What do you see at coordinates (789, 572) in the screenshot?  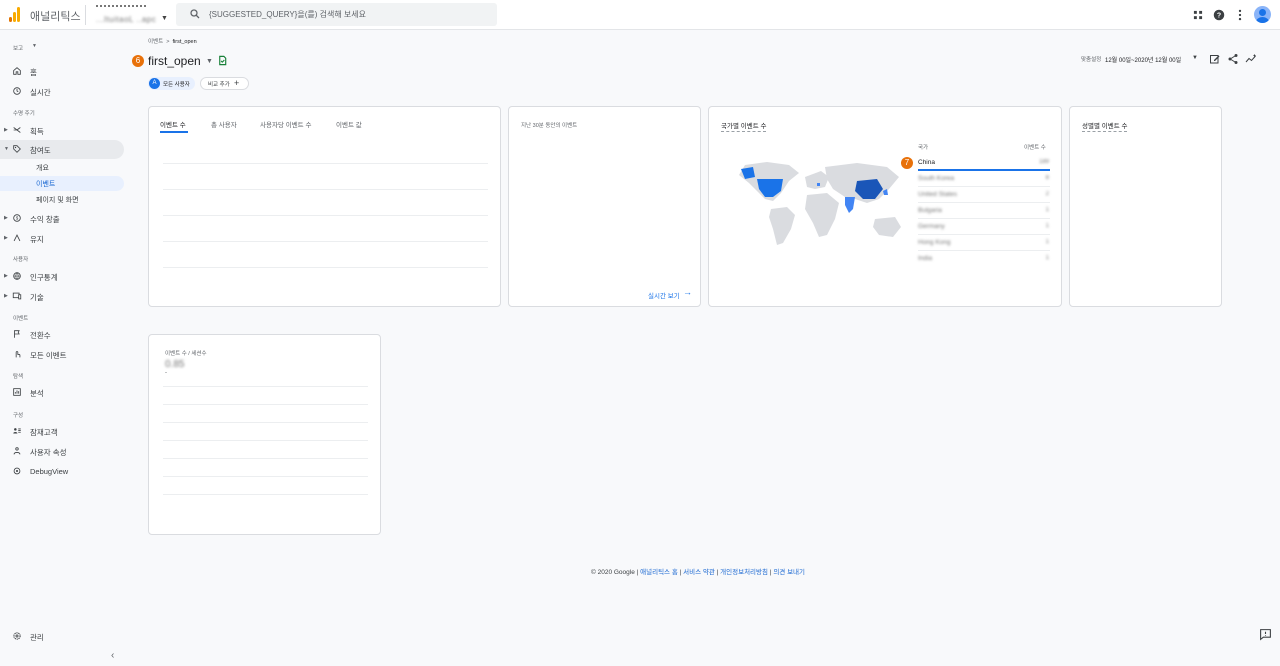 I see `footer-link-feedback: 의견 보내기` at bounding box center [789, 572].